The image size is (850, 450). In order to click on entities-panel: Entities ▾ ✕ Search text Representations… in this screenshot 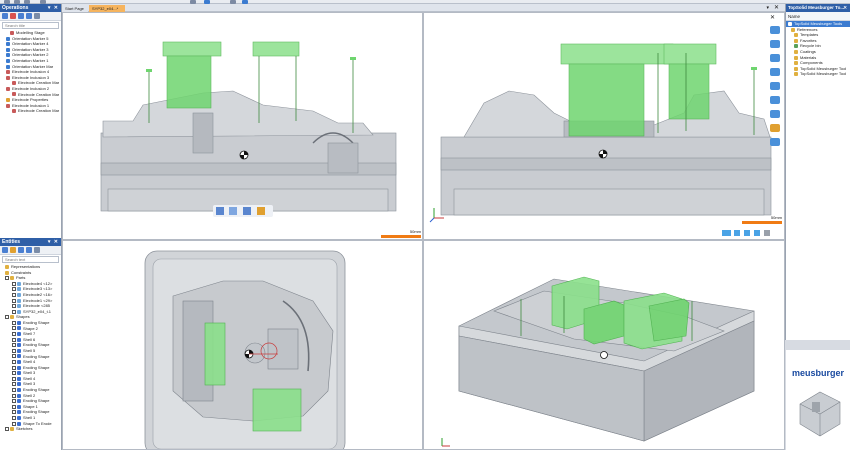, I will do `click(31, 344)`.